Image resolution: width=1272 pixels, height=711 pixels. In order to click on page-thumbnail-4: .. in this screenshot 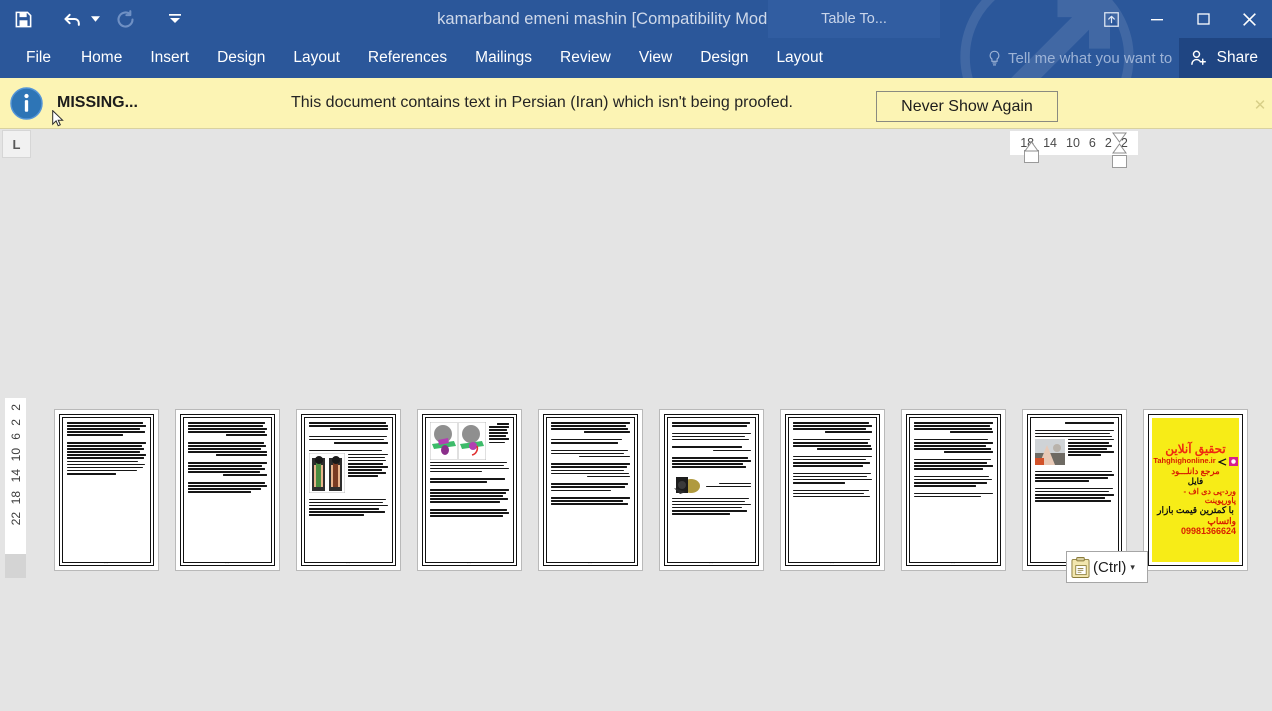, I will do `click(469, 490)`.